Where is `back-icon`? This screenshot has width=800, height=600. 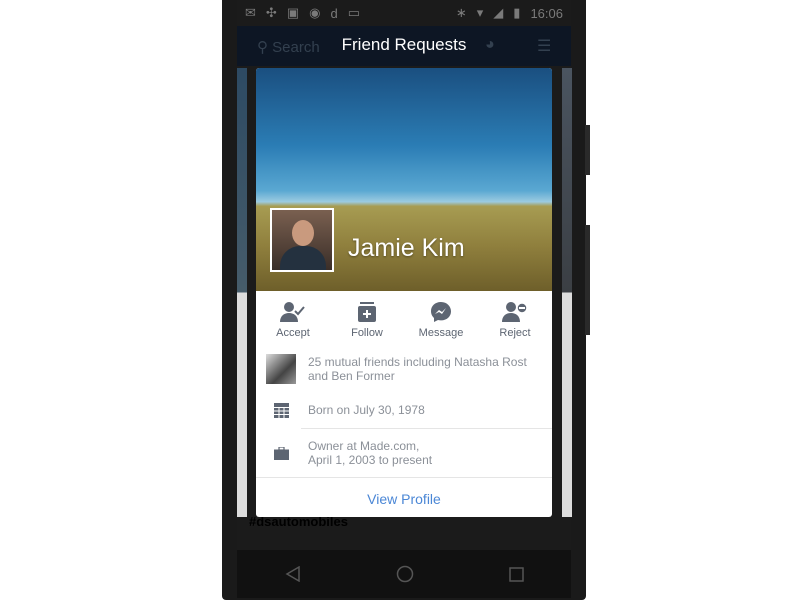
back-icon is located at coordinates (293, 574).